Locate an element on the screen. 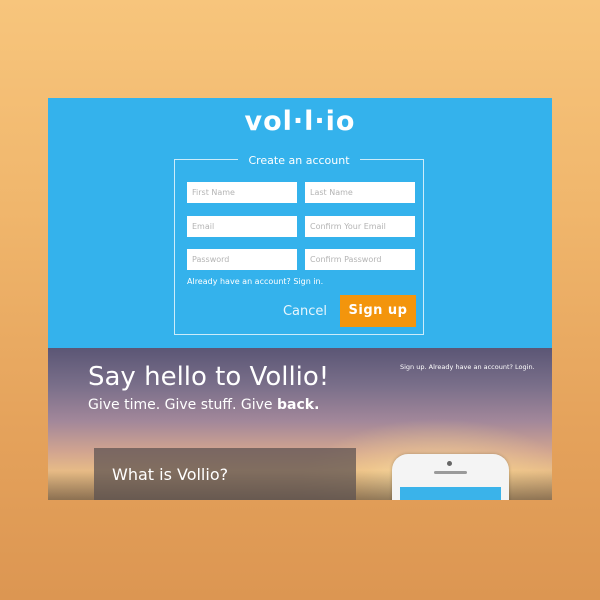  hero-login-link: Already have an account? Login. is located at coordinates (482, 367).